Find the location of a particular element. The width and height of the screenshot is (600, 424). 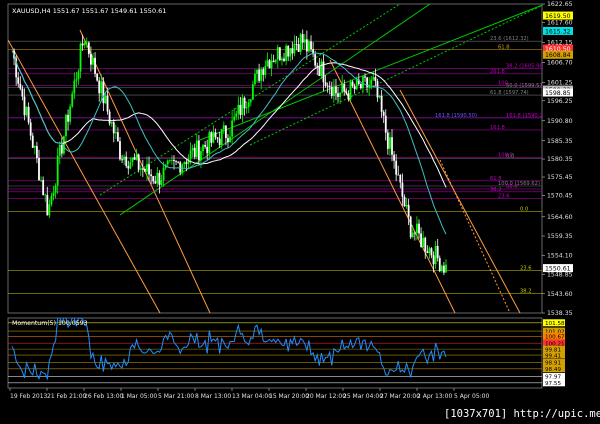

price-axis-label: 1580.35 is located at coordinates (560, 159).